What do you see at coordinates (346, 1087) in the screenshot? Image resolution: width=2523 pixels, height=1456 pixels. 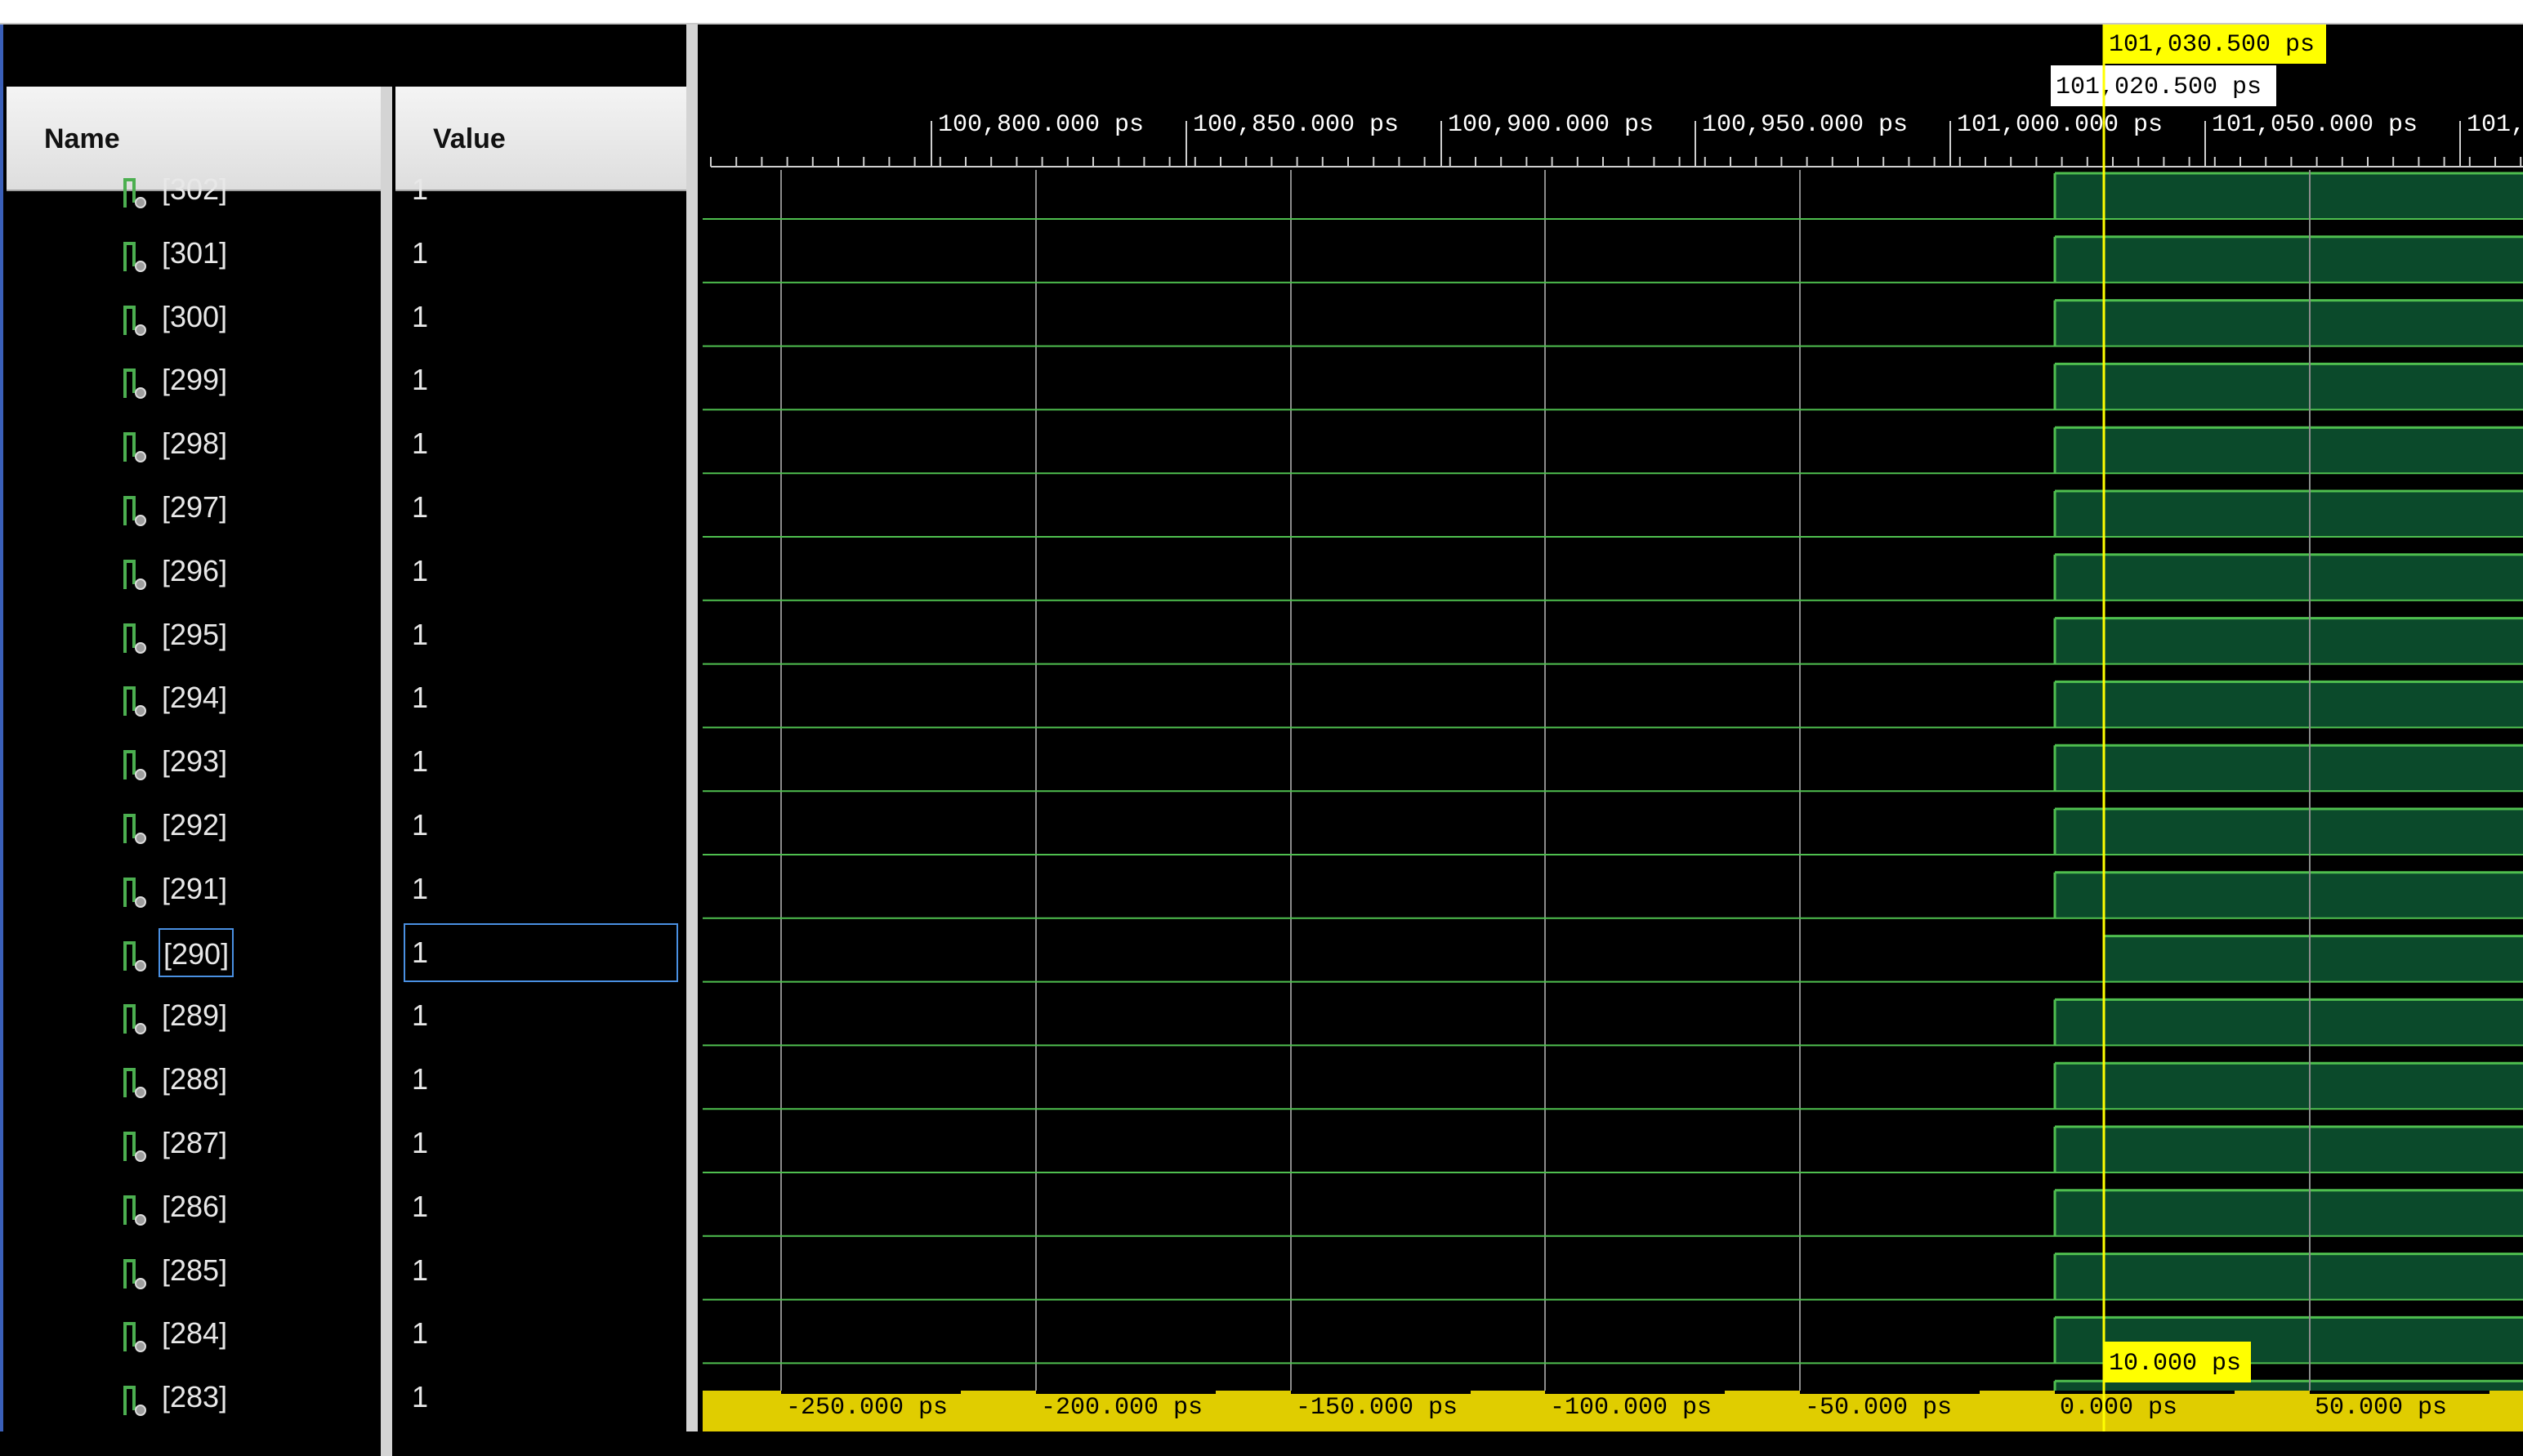 I see `signal-row: [288] 1` at bounding box center [346, 1087].